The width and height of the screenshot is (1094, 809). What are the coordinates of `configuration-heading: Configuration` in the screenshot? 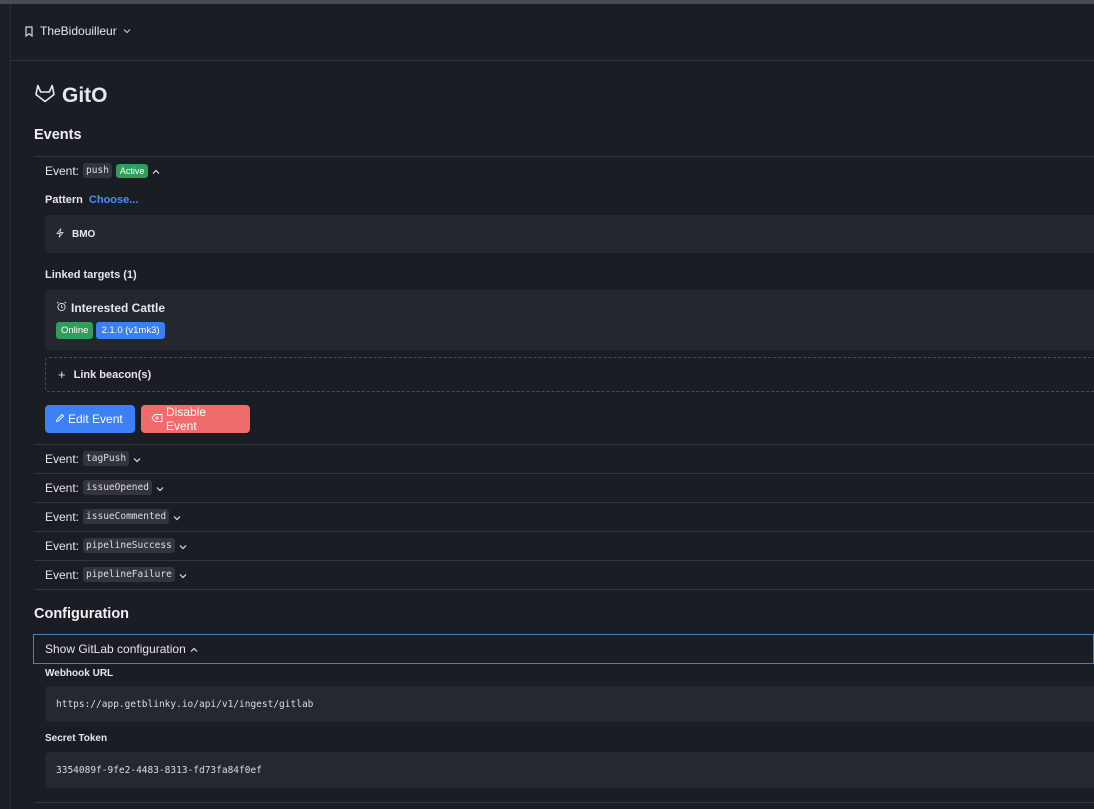 It's located at (82, 614).